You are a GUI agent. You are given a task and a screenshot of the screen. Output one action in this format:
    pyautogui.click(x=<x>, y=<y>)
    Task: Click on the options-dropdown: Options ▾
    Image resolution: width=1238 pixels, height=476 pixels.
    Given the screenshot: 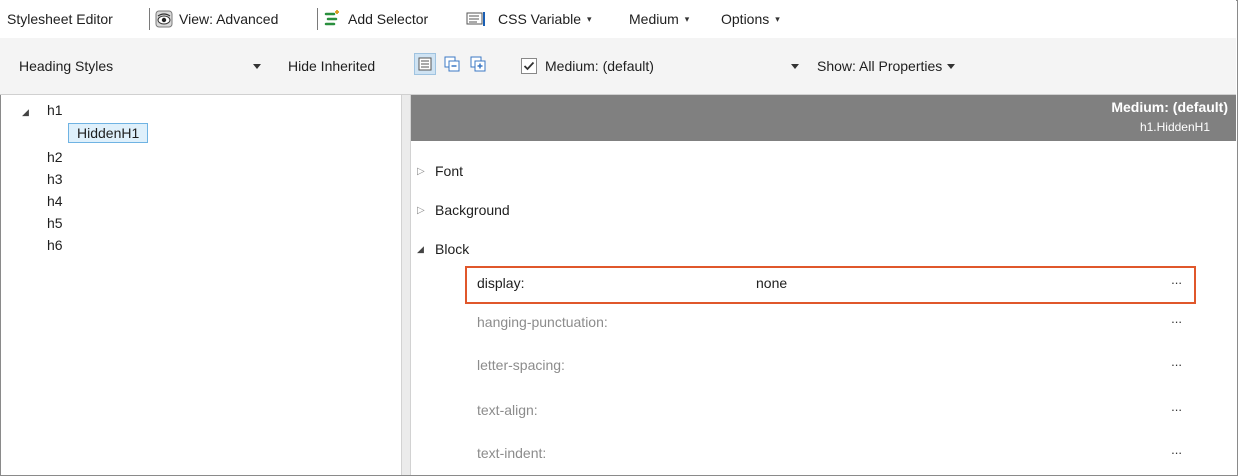 What is the action you would take?
    pyautogui.click(x=750, y=19)
    